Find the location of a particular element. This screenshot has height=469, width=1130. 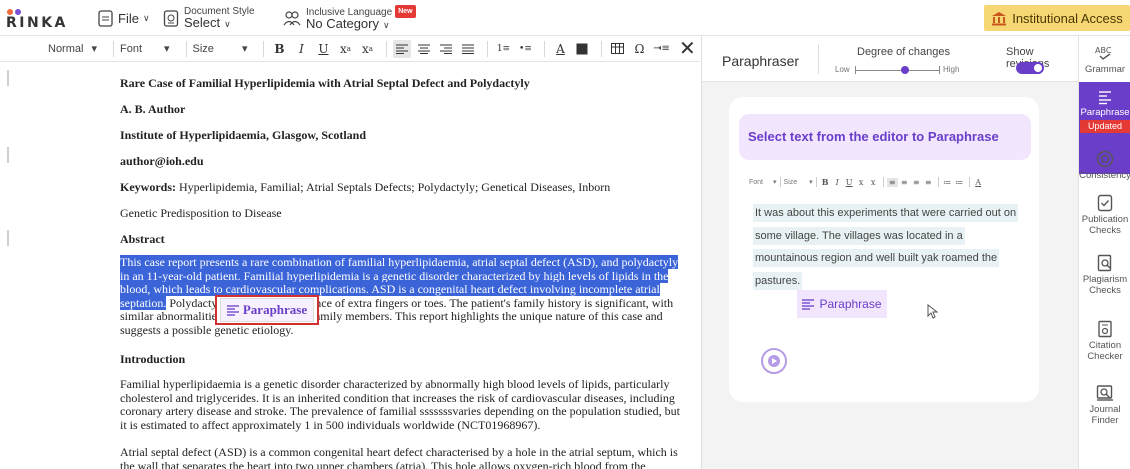

document-style-icon is located at coordinates (171, 18).